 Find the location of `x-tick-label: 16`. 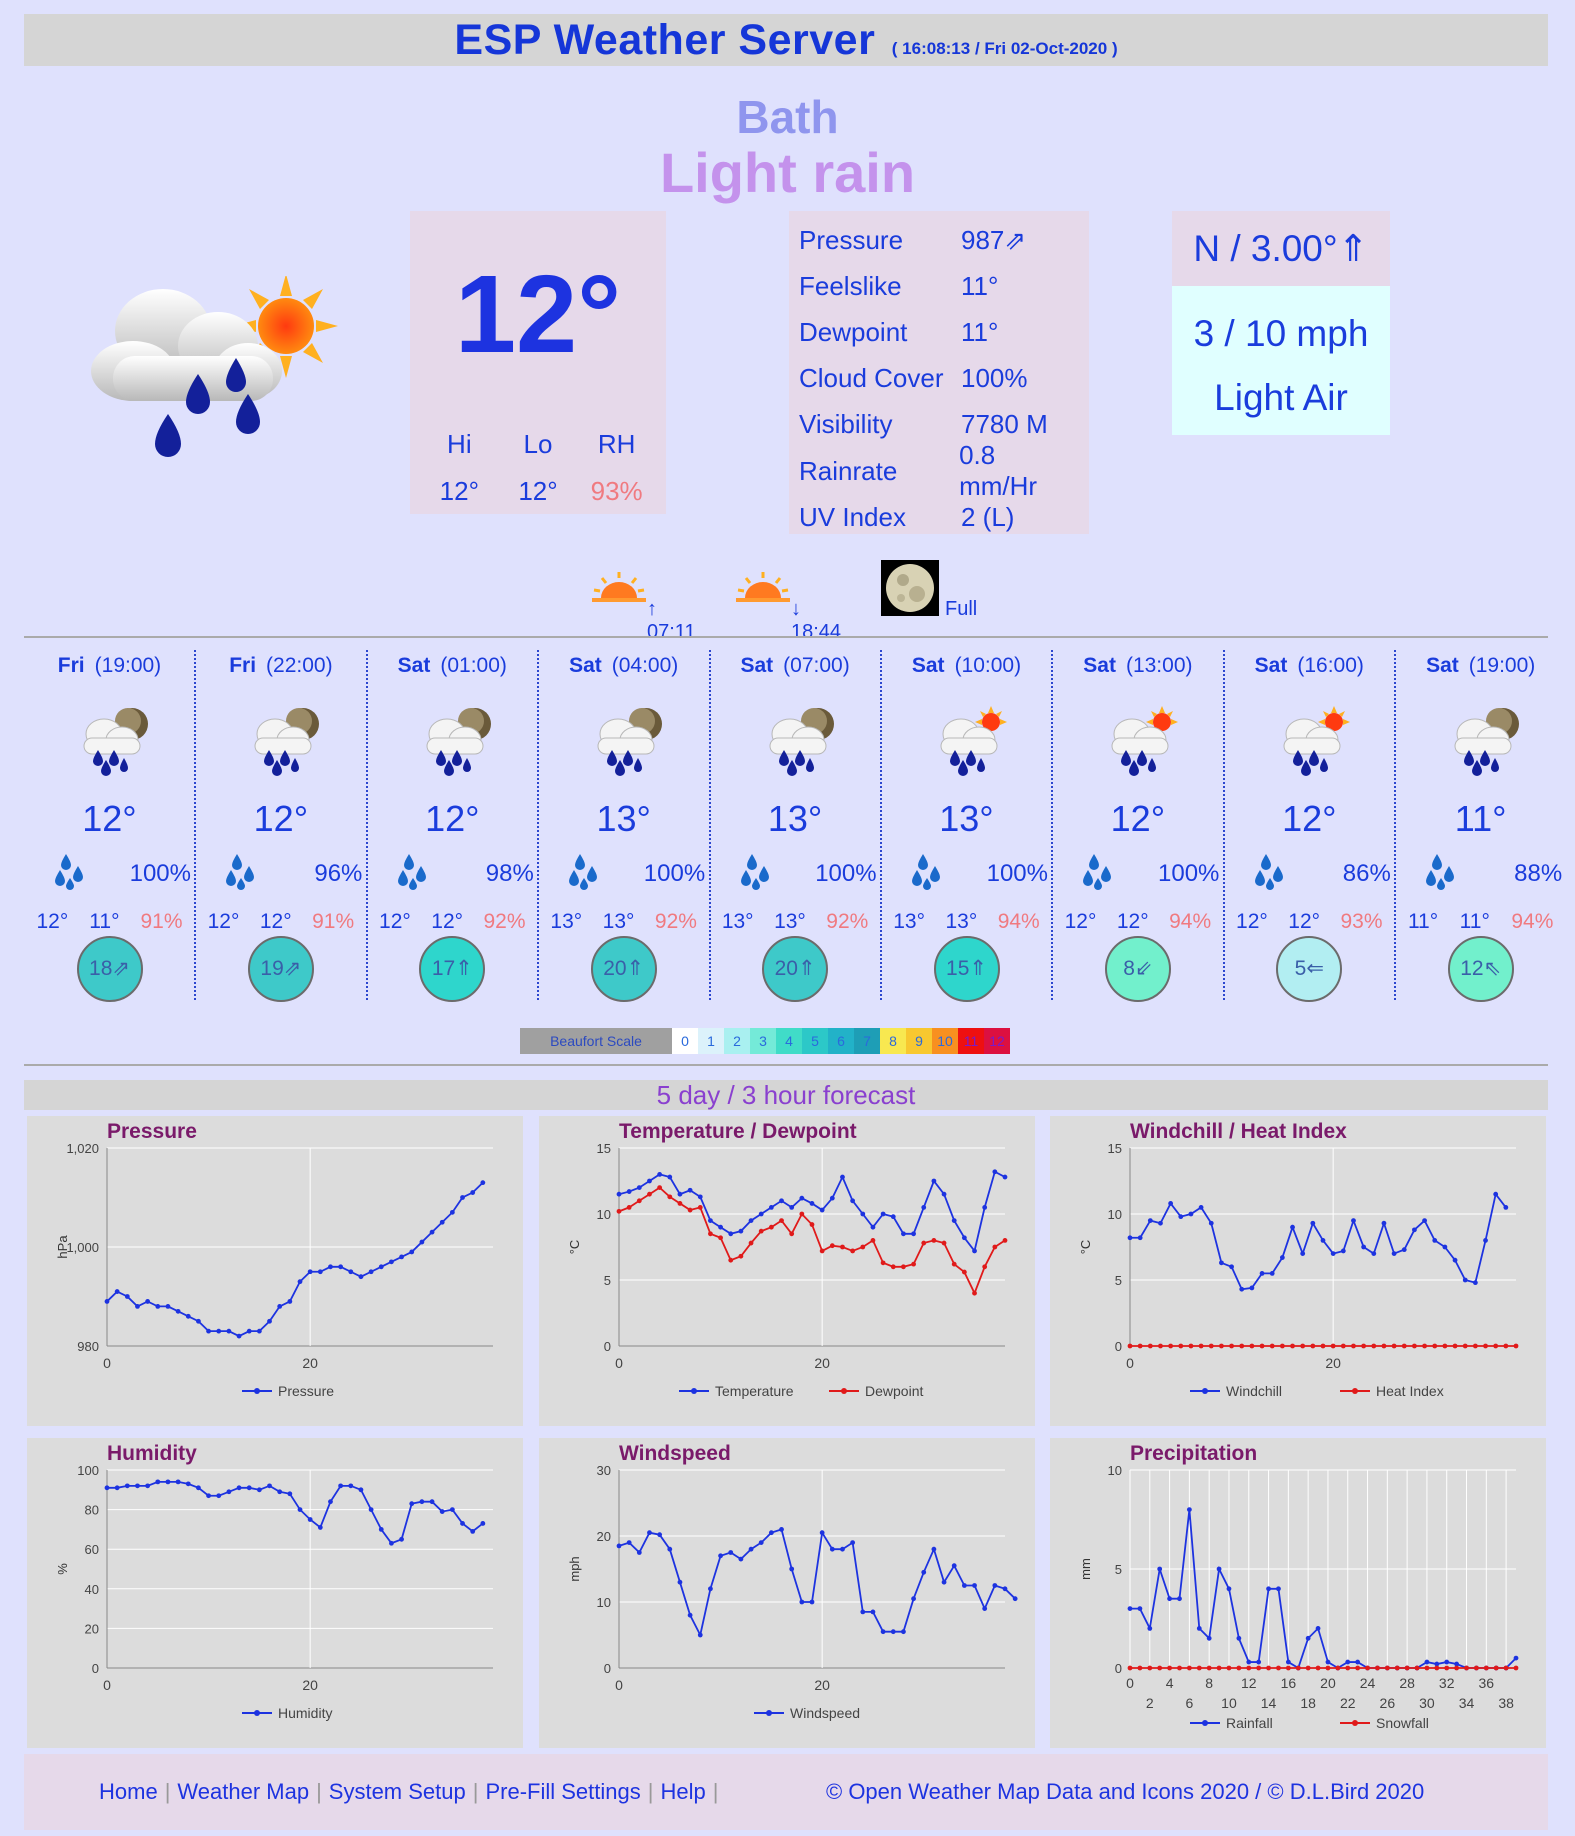

x-tick-label: 16 is located at coordinates (1289, 1683).